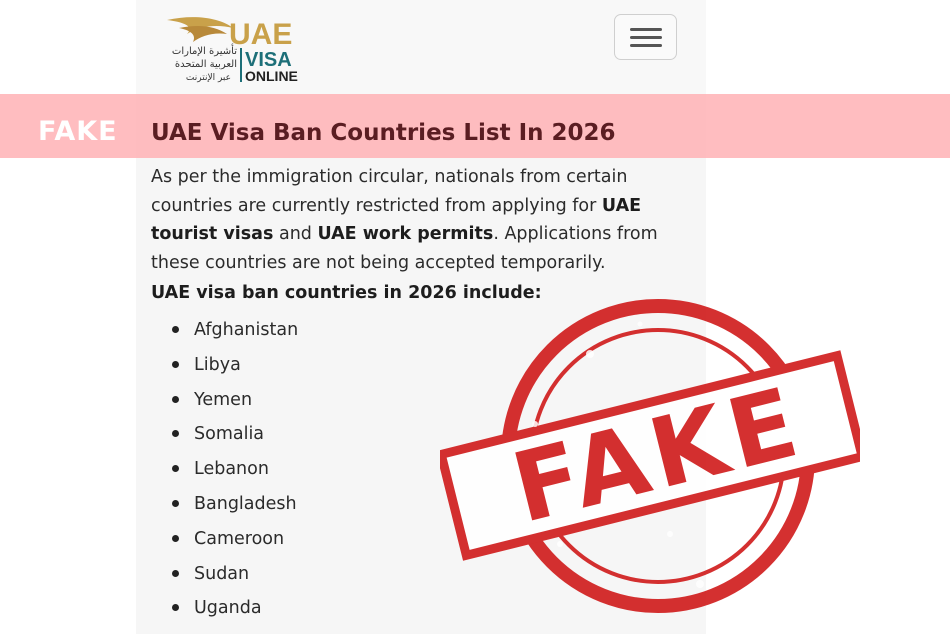 The width and height of the screenshot is (950, 634). I want to click on list-item: Libya, so click(224, 368).